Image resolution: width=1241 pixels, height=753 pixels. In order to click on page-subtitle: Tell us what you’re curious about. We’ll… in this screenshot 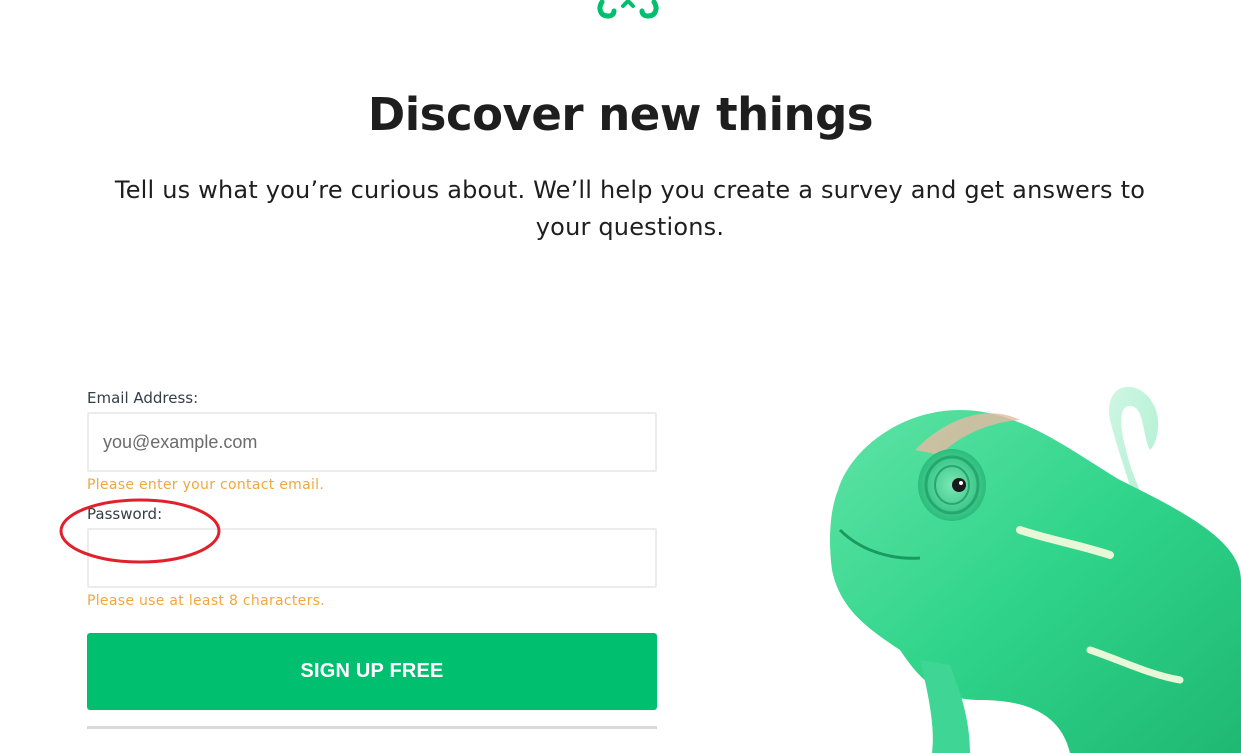, I will do `click(630, 208)`.